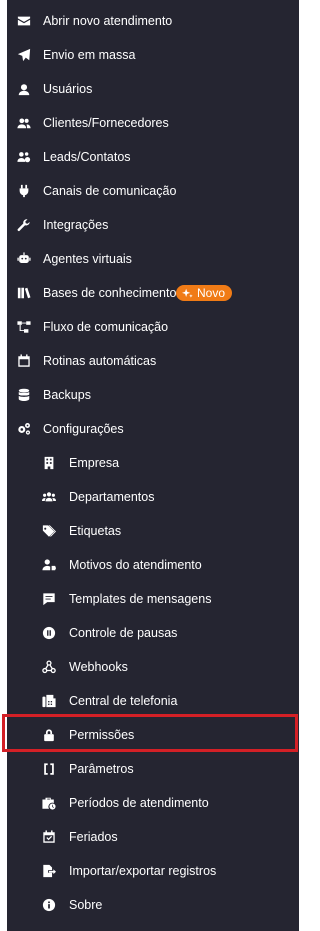 Image resolution: width=320 pixels, height=931 pixels. I want to click on submenu-item-periodos: Períodos de atendimento, so click(153, 803).